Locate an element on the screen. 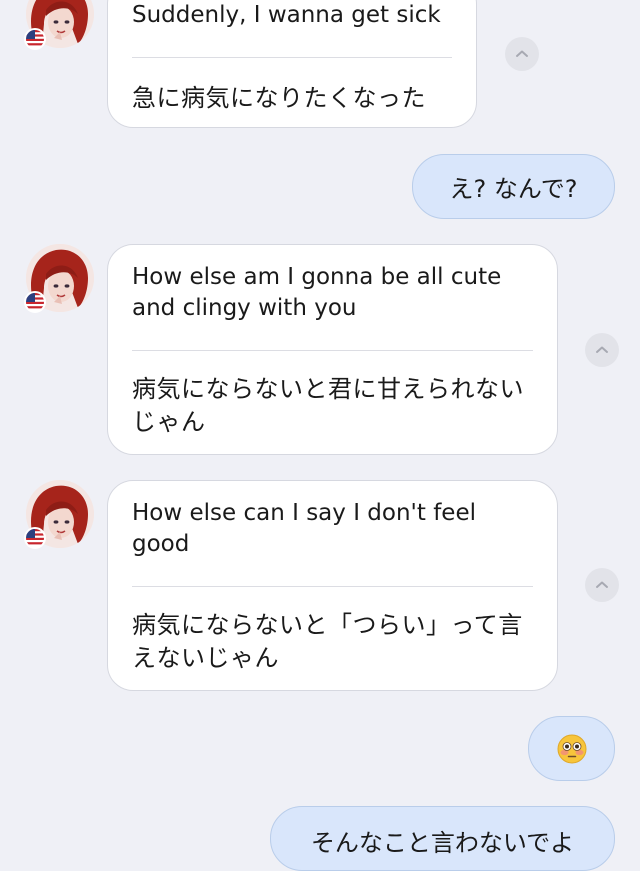 This screenshot has width=640, height=871. partner-message-bubble: Suddenly, I wanna get sick 急に病気になりたくなった is located at coordinates (292, 64).